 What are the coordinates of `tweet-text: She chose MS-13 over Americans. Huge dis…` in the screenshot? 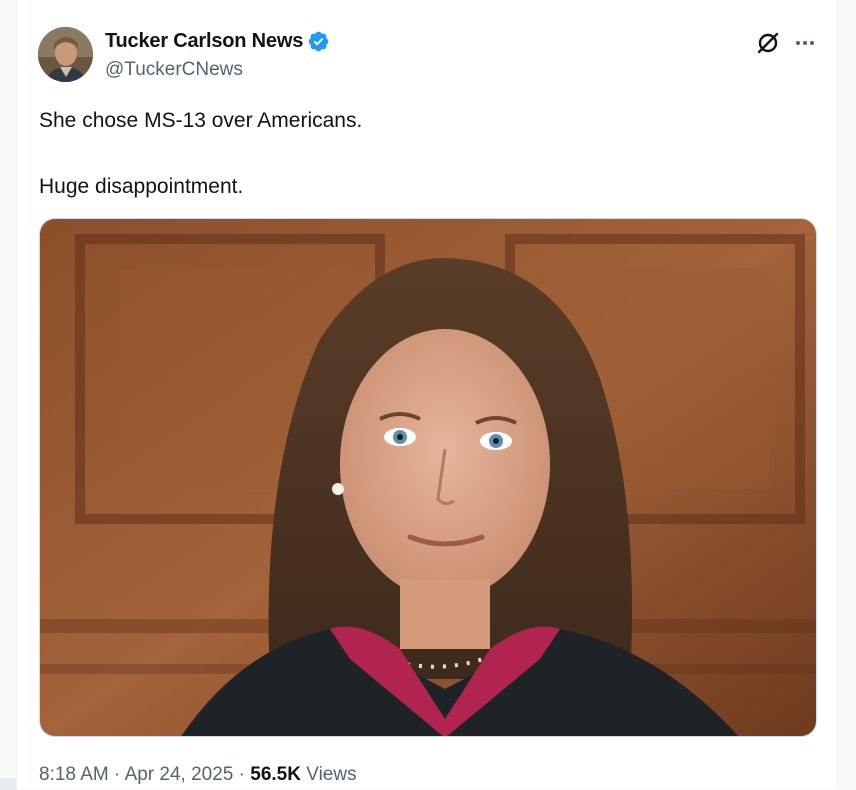 It's located at (419, 153).